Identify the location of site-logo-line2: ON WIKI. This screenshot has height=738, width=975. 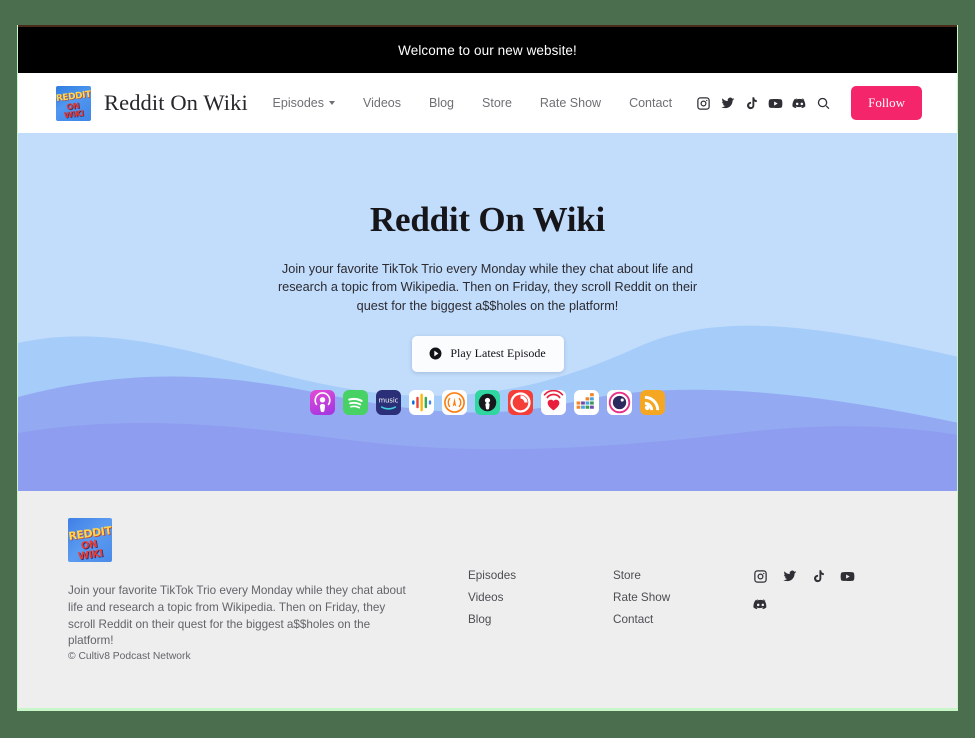
(74, 110).